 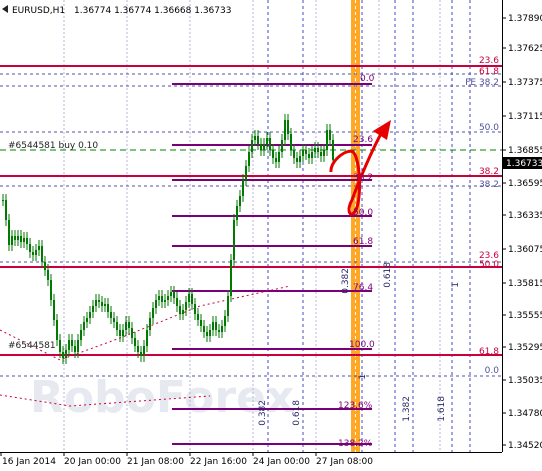 I want to click on time-tick-label: 27 Jan 08:00, so click(x=344, y=462).